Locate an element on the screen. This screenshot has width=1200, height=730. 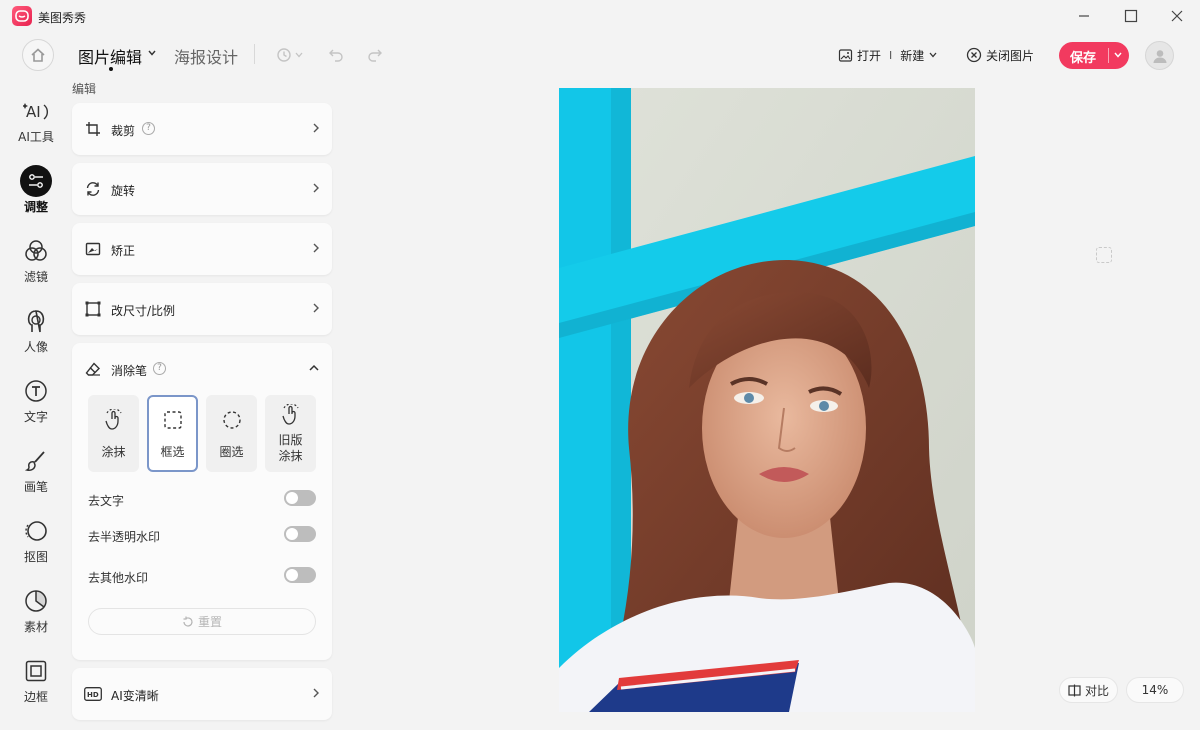
remove-translucent-watermark-switch is located at coordinates (300, 534).